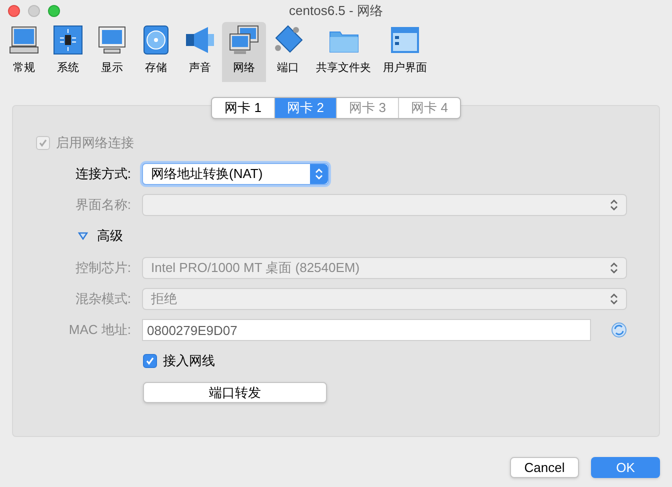 The width and height of the screenshot is (672, 487). I want to click on monitor-icon, so click(112, 40).